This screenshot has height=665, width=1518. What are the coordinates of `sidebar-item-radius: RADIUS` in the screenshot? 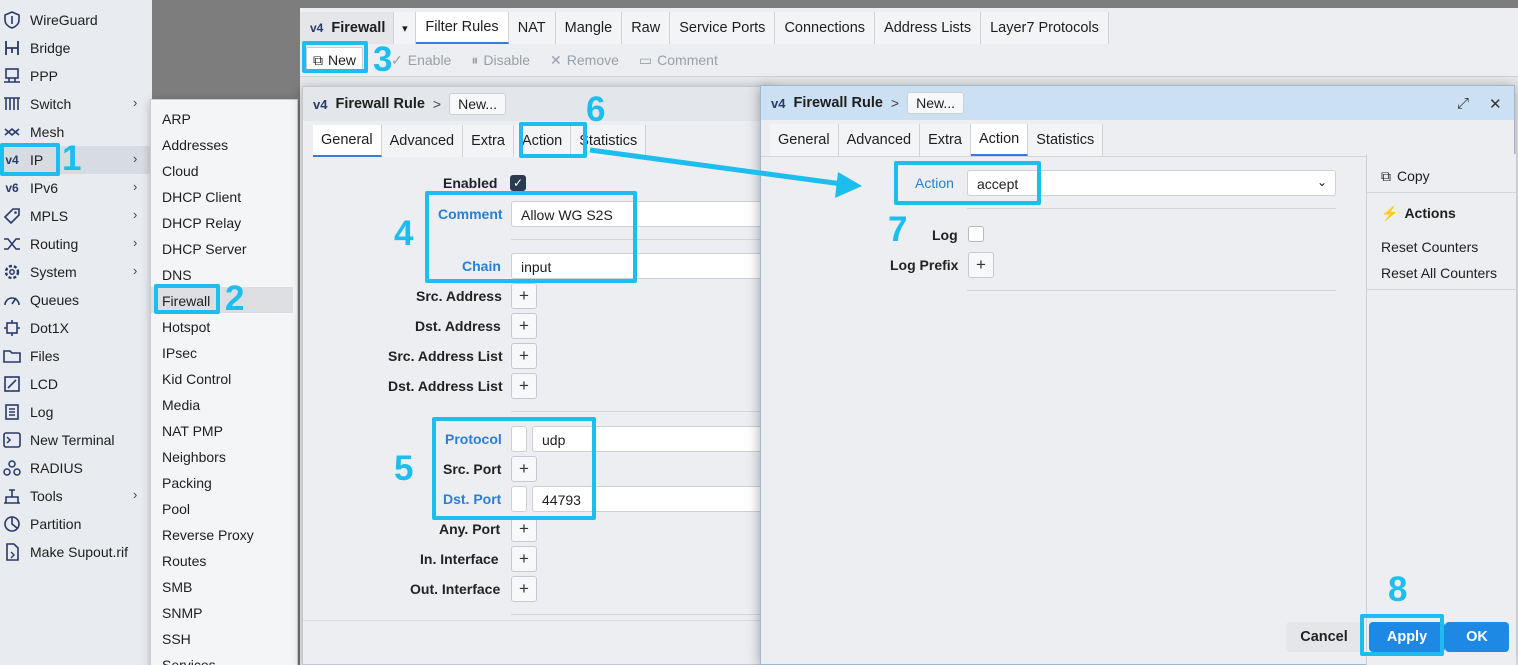 It's located at (76, 468).